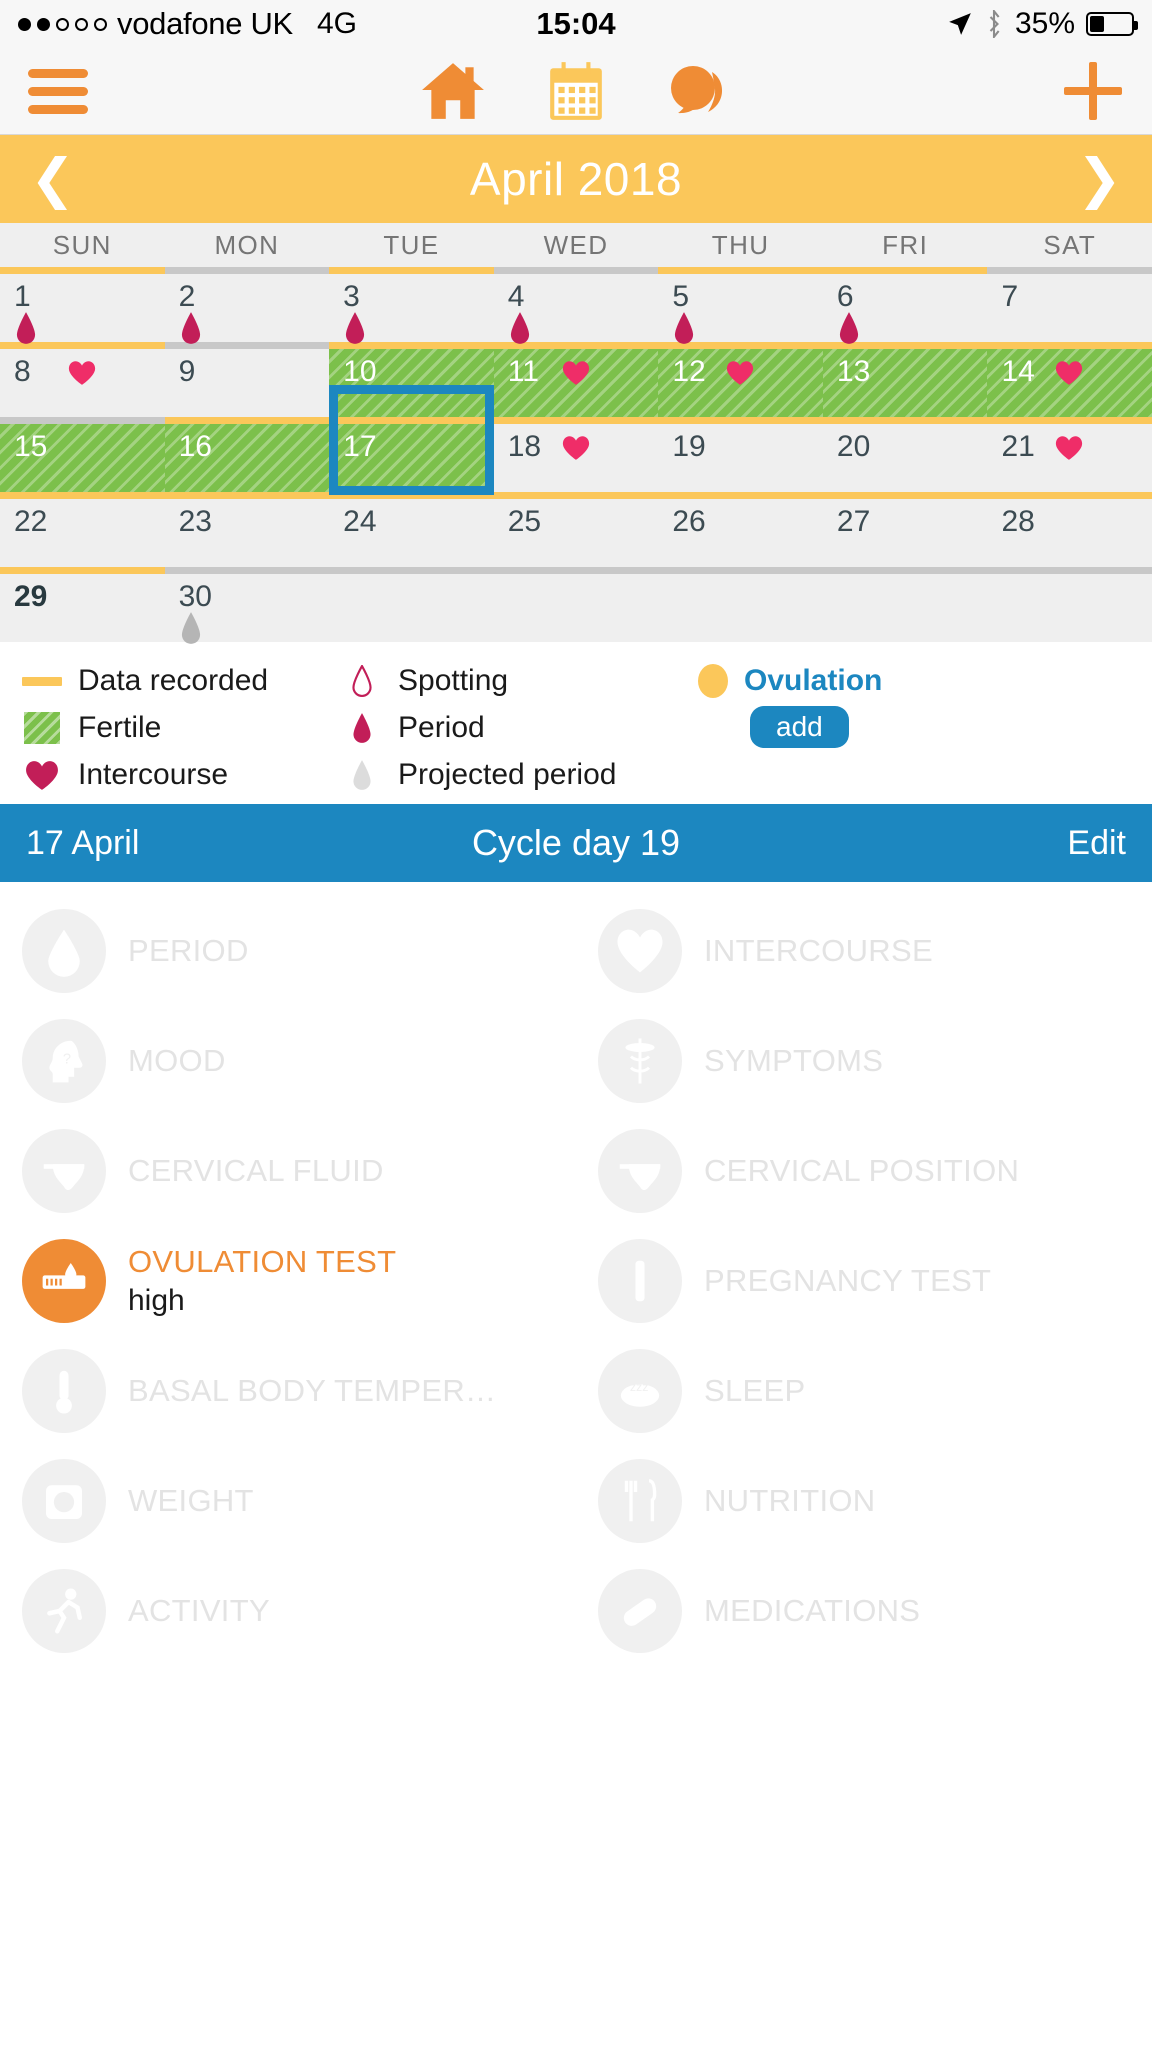  Describe the element at coordinates (288, 1171) in the screenshot. I see `tracker-item-cervical-fluid: CERVICAL FLUID` at that location.